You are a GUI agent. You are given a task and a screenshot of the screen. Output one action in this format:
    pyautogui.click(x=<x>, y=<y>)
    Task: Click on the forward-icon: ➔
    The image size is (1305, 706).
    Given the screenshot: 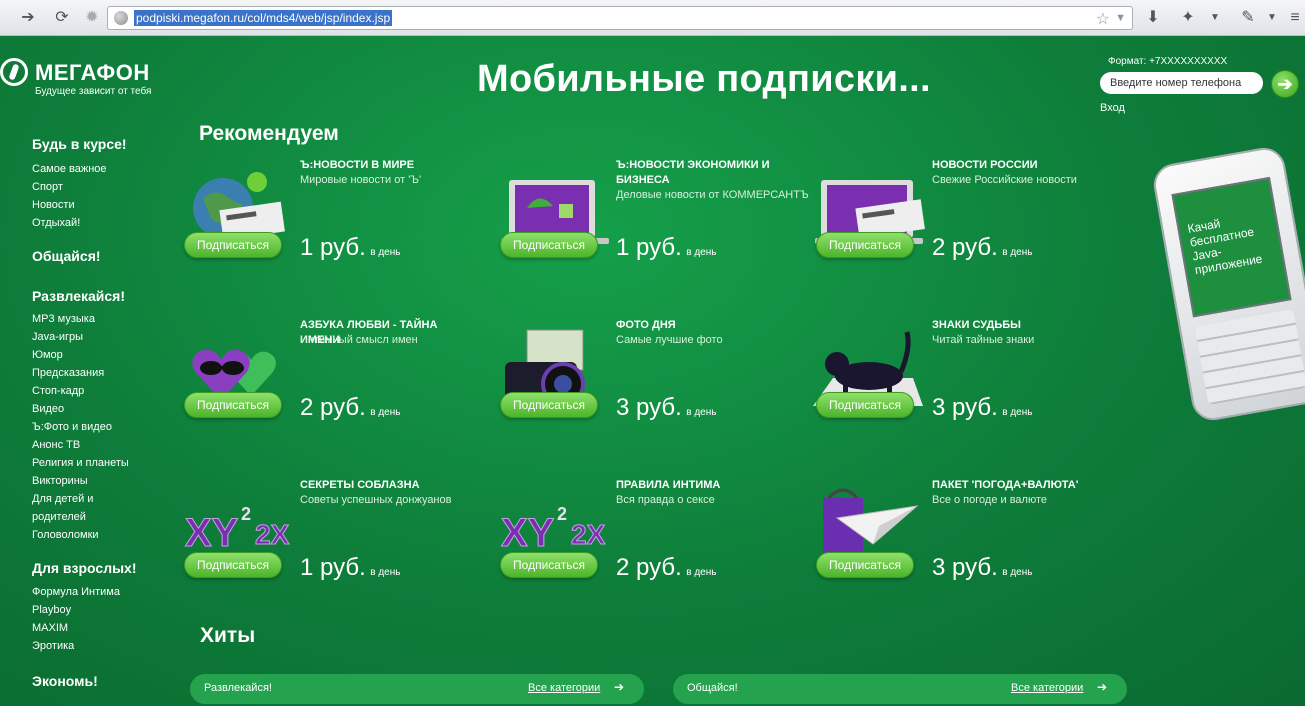 What is the action you would take?
    pyautogui.click(x=28, y=18)
    